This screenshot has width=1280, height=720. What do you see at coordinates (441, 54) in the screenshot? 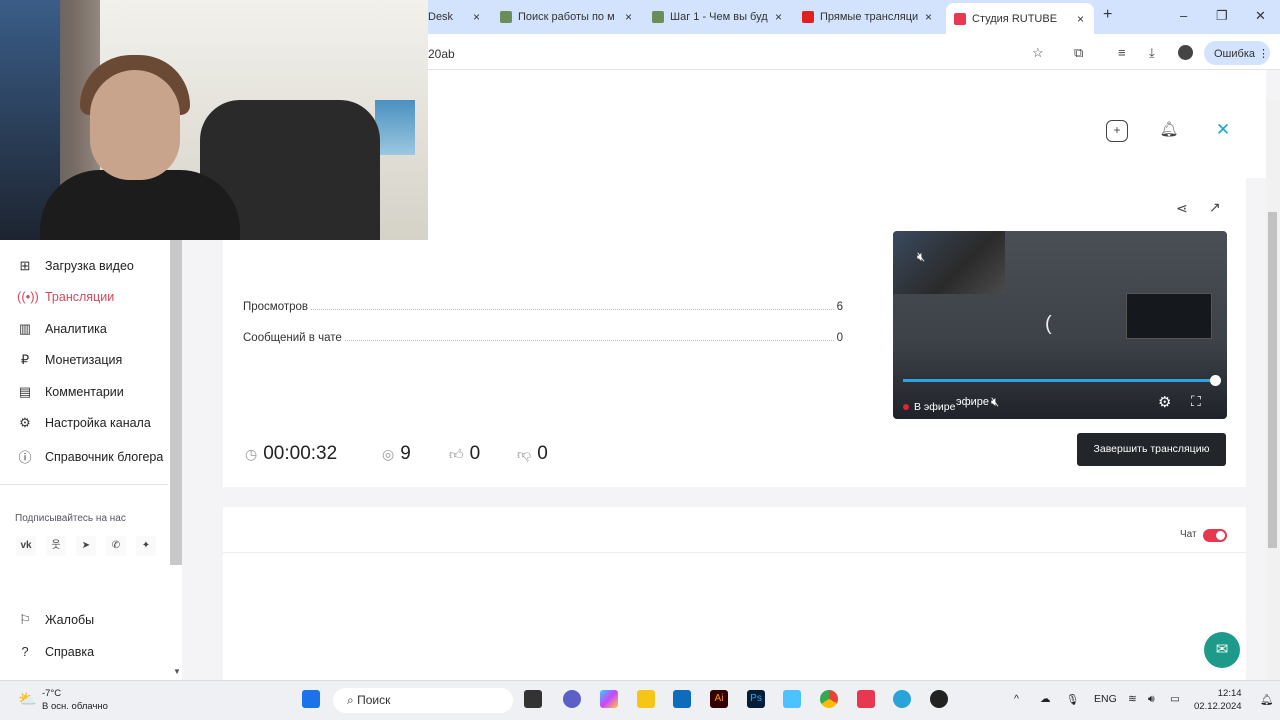
I see `url-field: 20ab` at bounding box center [441, 54].